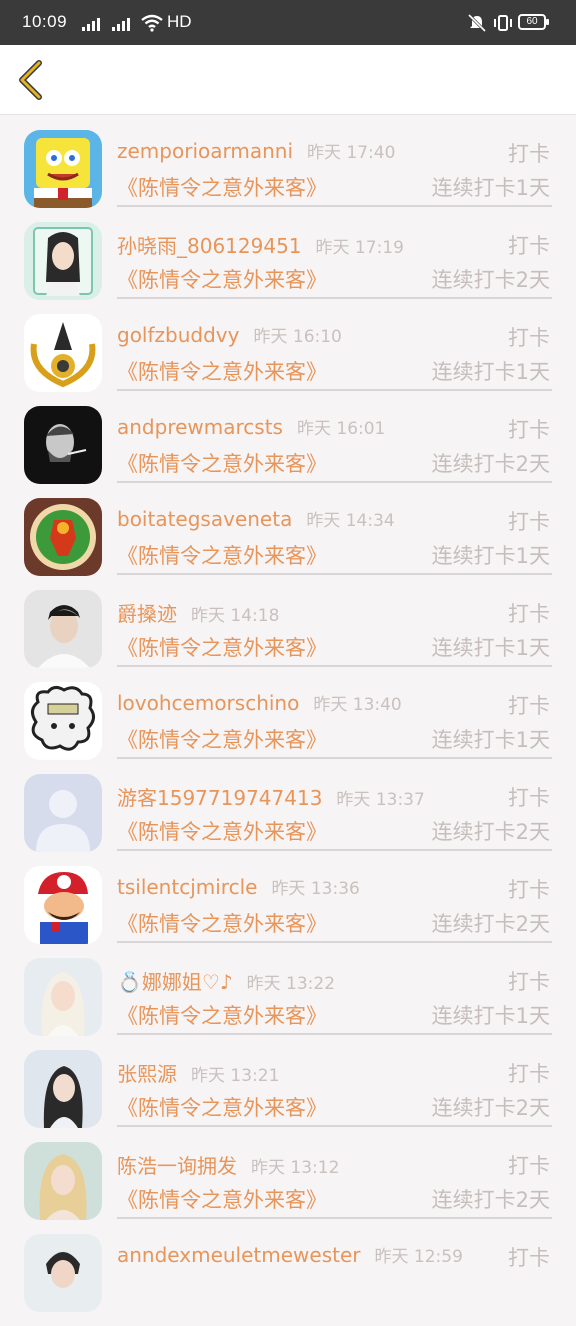  What do you see at coordinates (357, 705) in the screenshot?
I see `checkin-time: 昨天 13:40` at bounding box center [357, 705].